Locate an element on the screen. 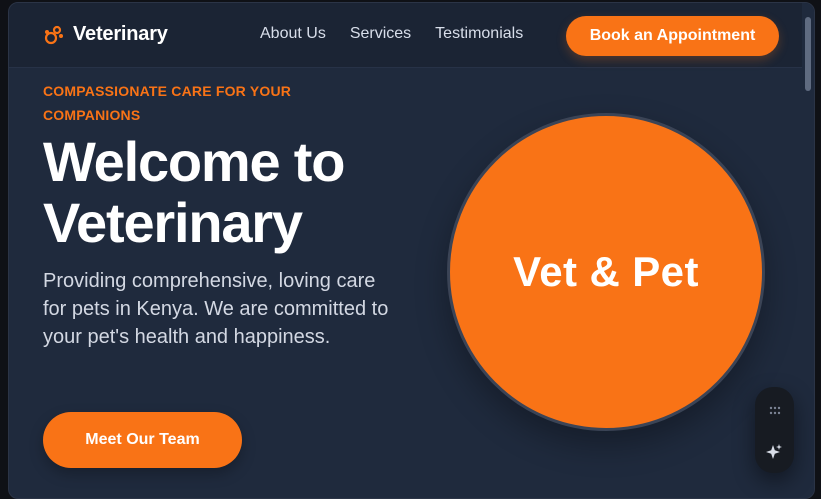 The image size is (821, 499). scrollbar-thumb is located at coordinates (808, 54).